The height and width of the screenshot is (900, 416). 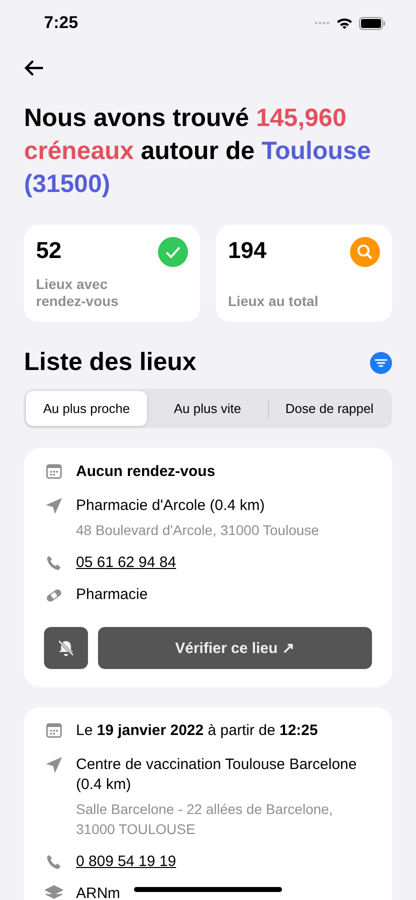 I want to click on filter-icon, so click(x=381, y=363).